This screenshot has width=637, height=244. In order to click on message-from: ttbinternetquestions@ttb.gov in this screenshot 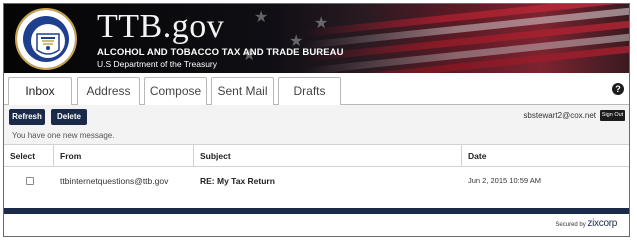, I will do `click(127, 181)`.